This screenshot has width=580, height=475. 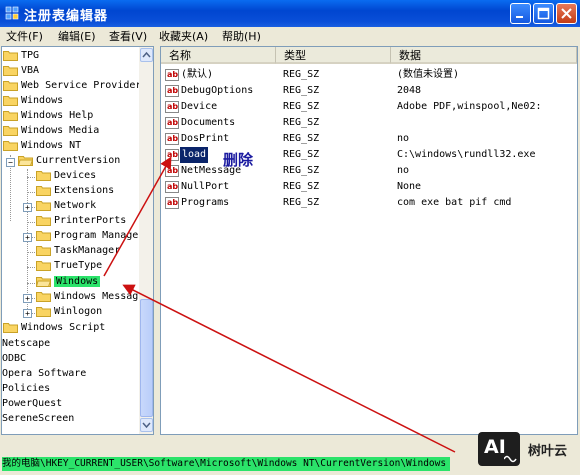 What do you see at coordinates (26, 344) in the screenshot?
I see `tree-item: Netscape` at bounding box center [26, 344].